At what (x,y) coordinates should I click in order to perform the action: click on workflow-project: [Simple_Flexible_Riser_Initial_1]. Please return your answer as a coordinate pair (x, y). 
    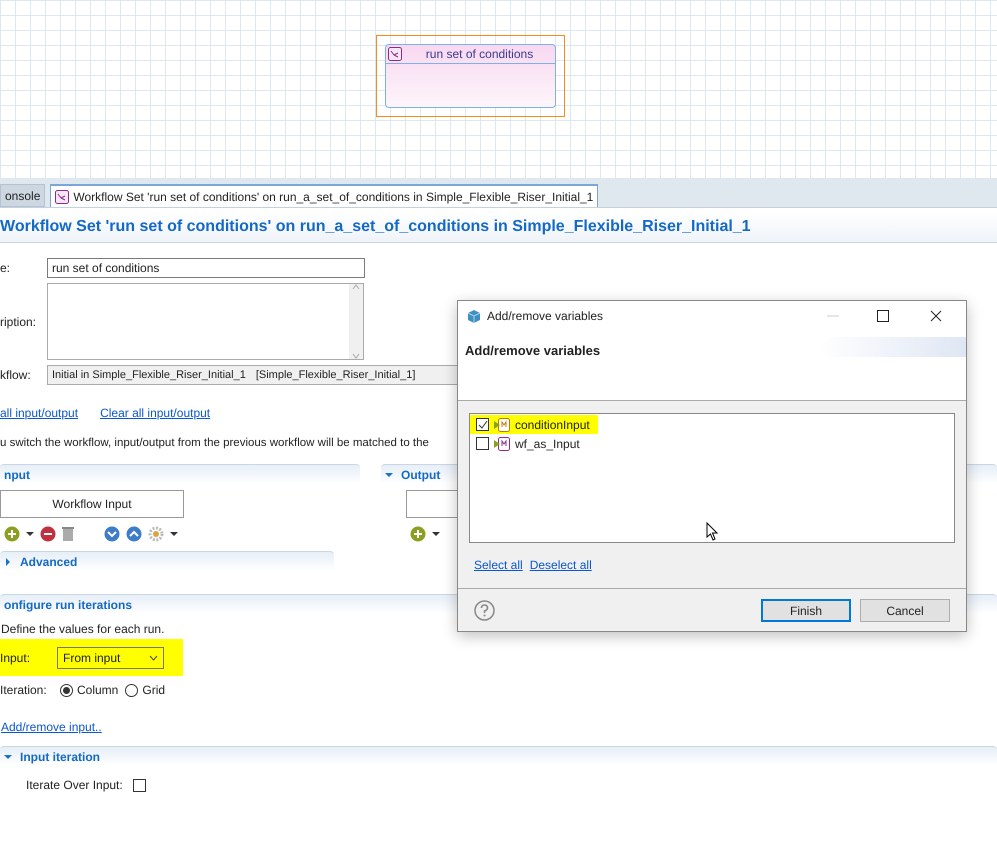
    Looking at the image, I should click on (336, 375).